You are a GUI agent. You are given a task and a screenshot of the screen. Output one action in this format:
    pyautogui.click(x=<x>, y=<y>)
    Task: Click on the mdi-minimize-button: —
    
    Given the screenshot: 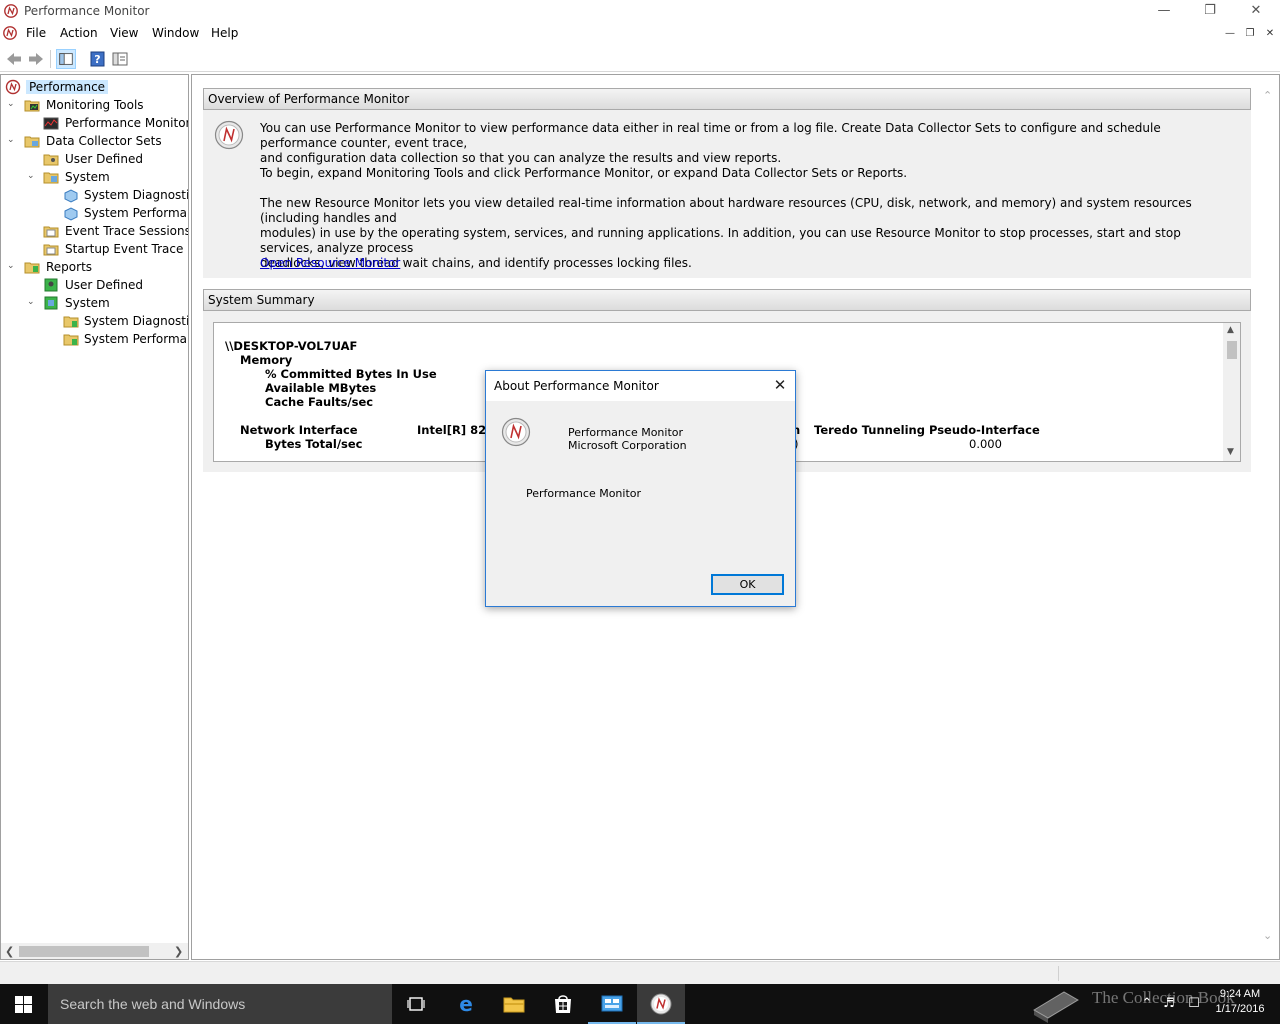 What is the action you would take?
    pyautogui.click(x=1230, y=34)
    